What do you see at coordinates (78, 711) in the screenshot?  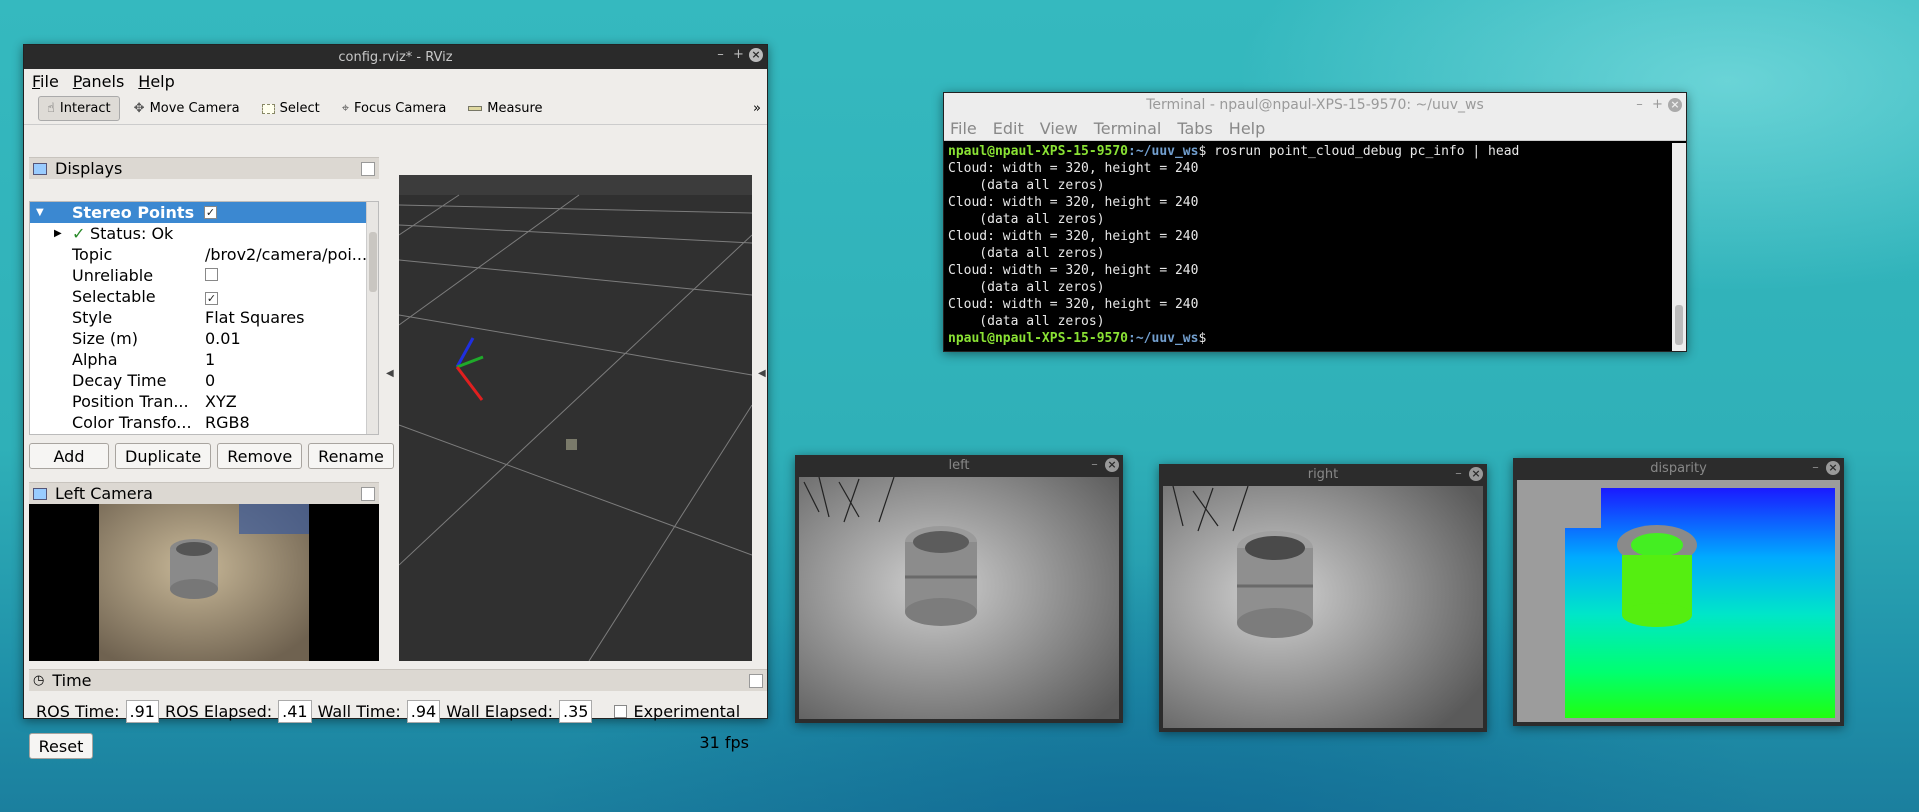 I see `ros-time-label: ROS Time:` at bounding box center [78, 711].